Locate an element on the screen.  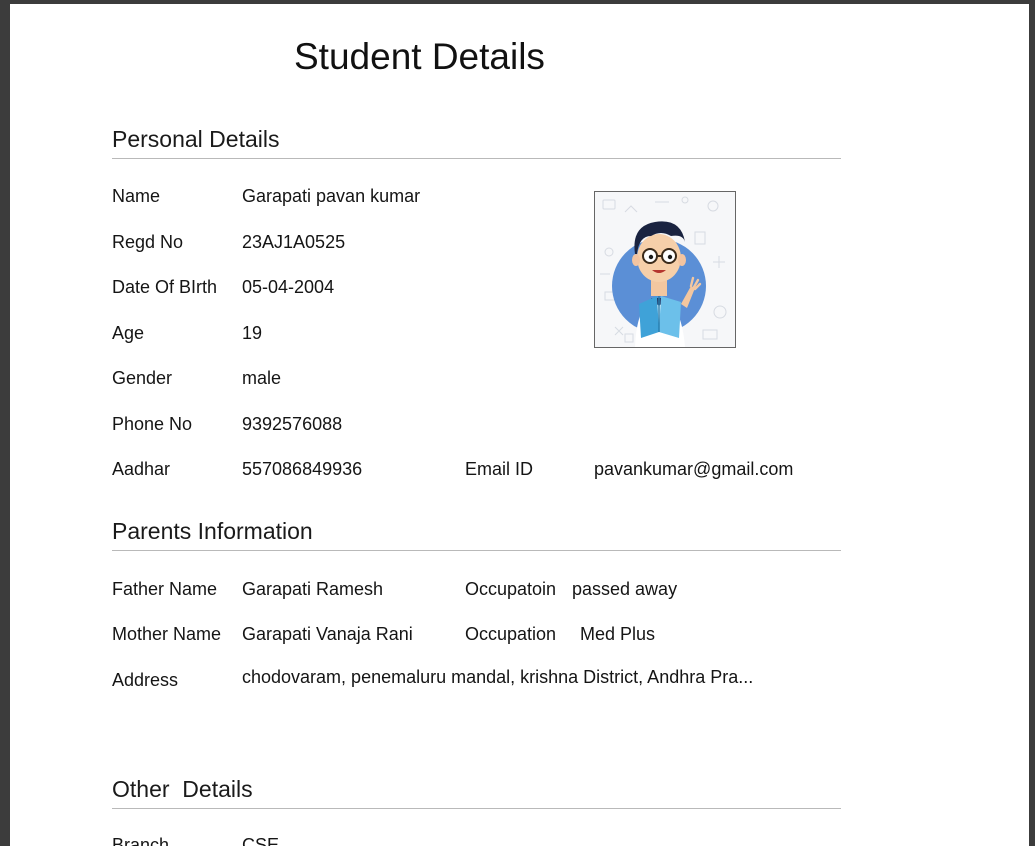
personal-details-divider is located at coordinates (476, 158).